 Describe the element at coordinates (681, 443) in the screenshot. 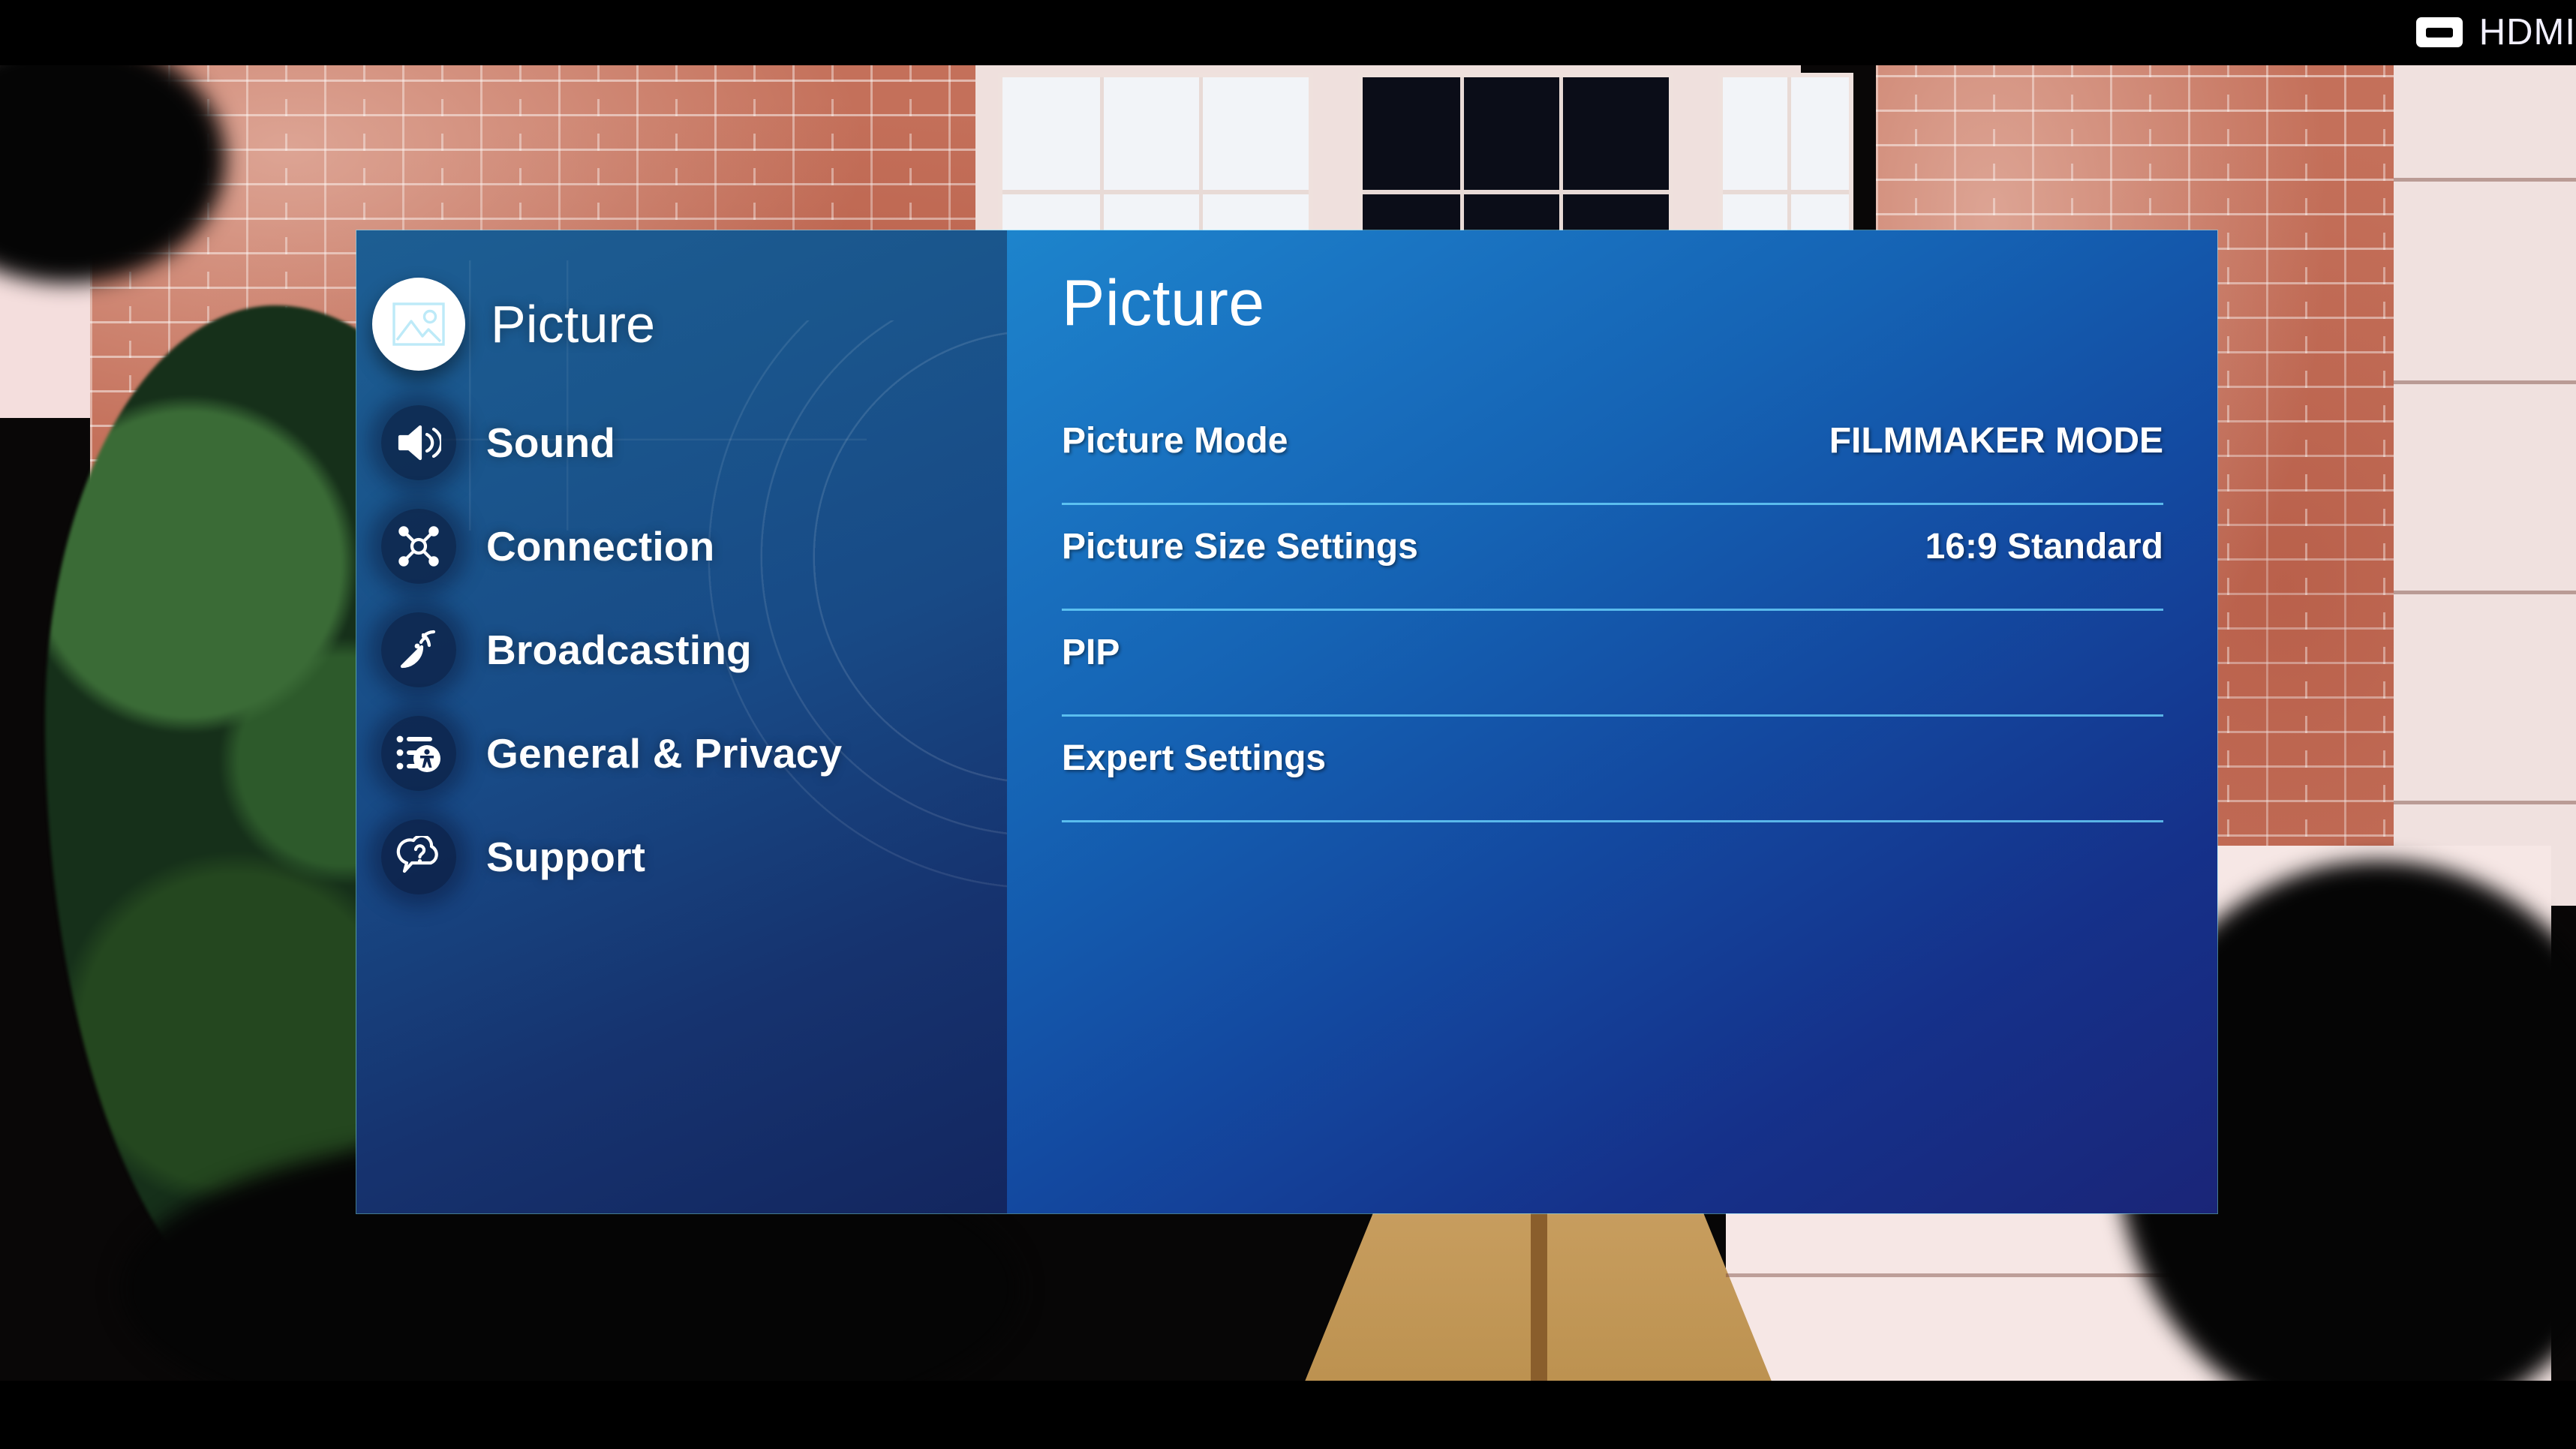

I see `sidebar-item-sound: Sound` at that location.